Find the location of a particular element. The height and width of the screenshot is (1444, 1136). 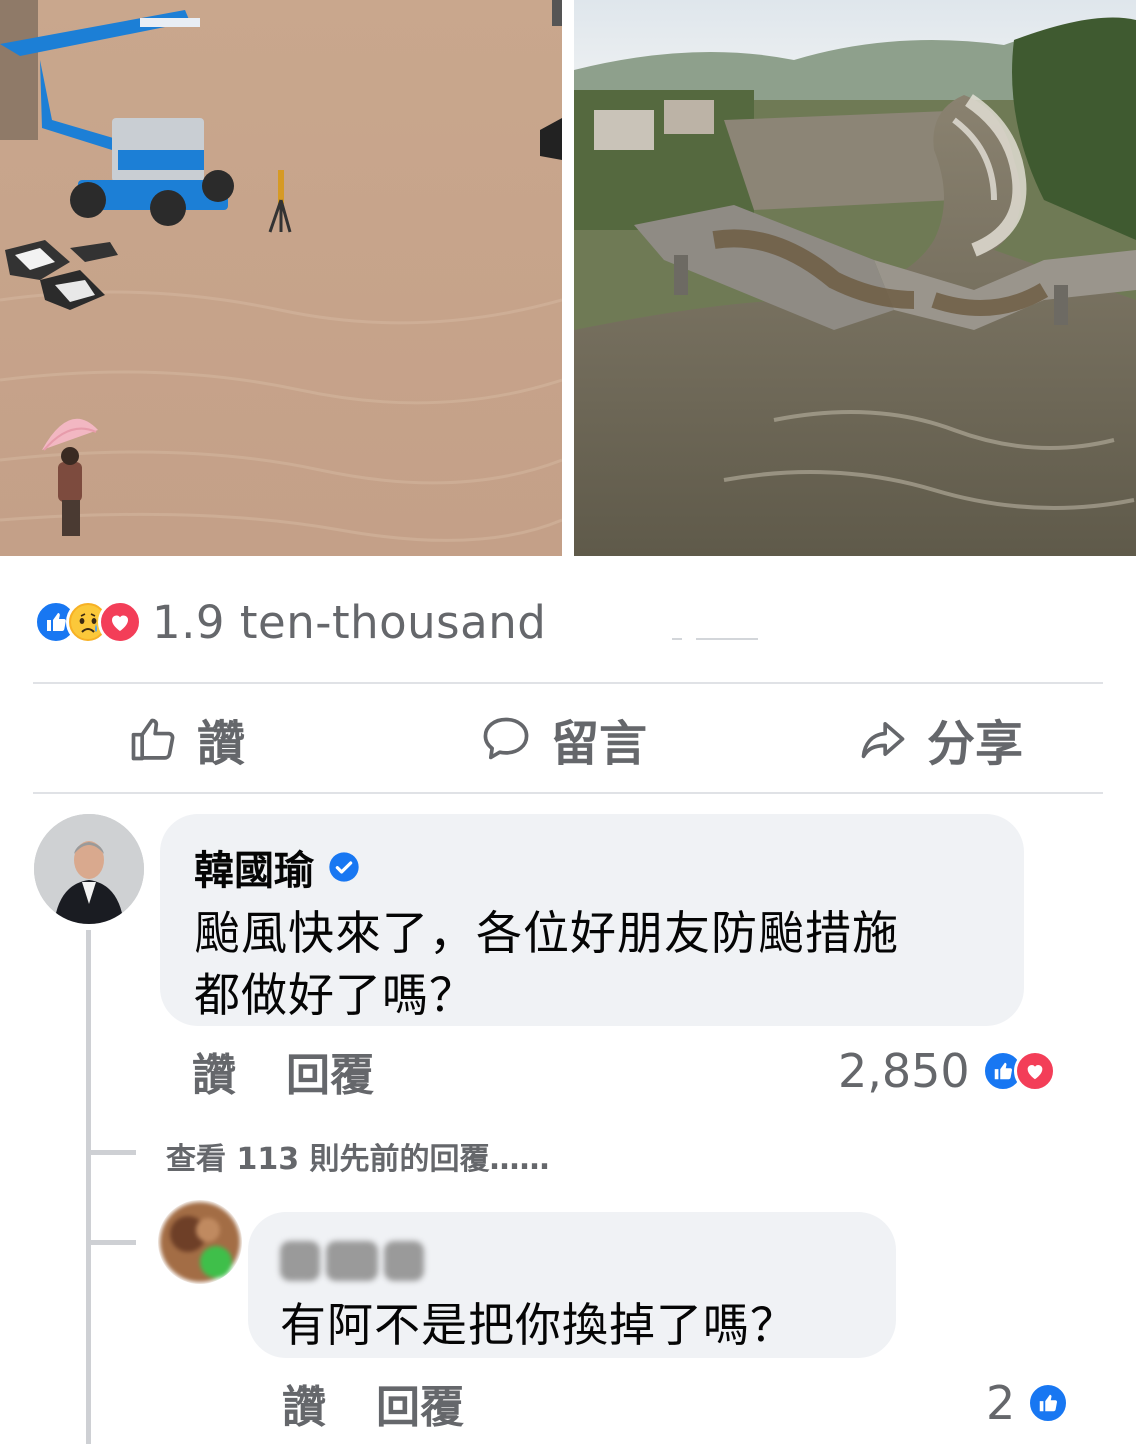

comment-button: 留言 is located at coordinates (563, 739).